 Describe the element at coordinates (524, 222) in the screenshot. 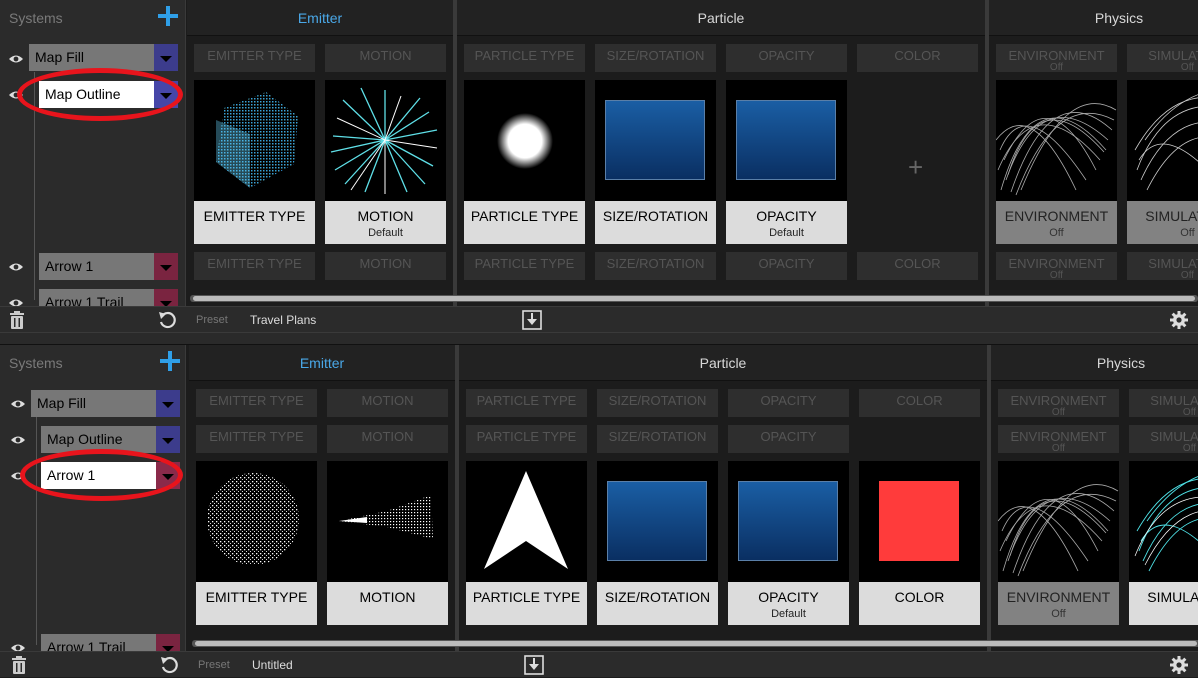

I see `tile-label: PARTICLE TYPE` at that location.